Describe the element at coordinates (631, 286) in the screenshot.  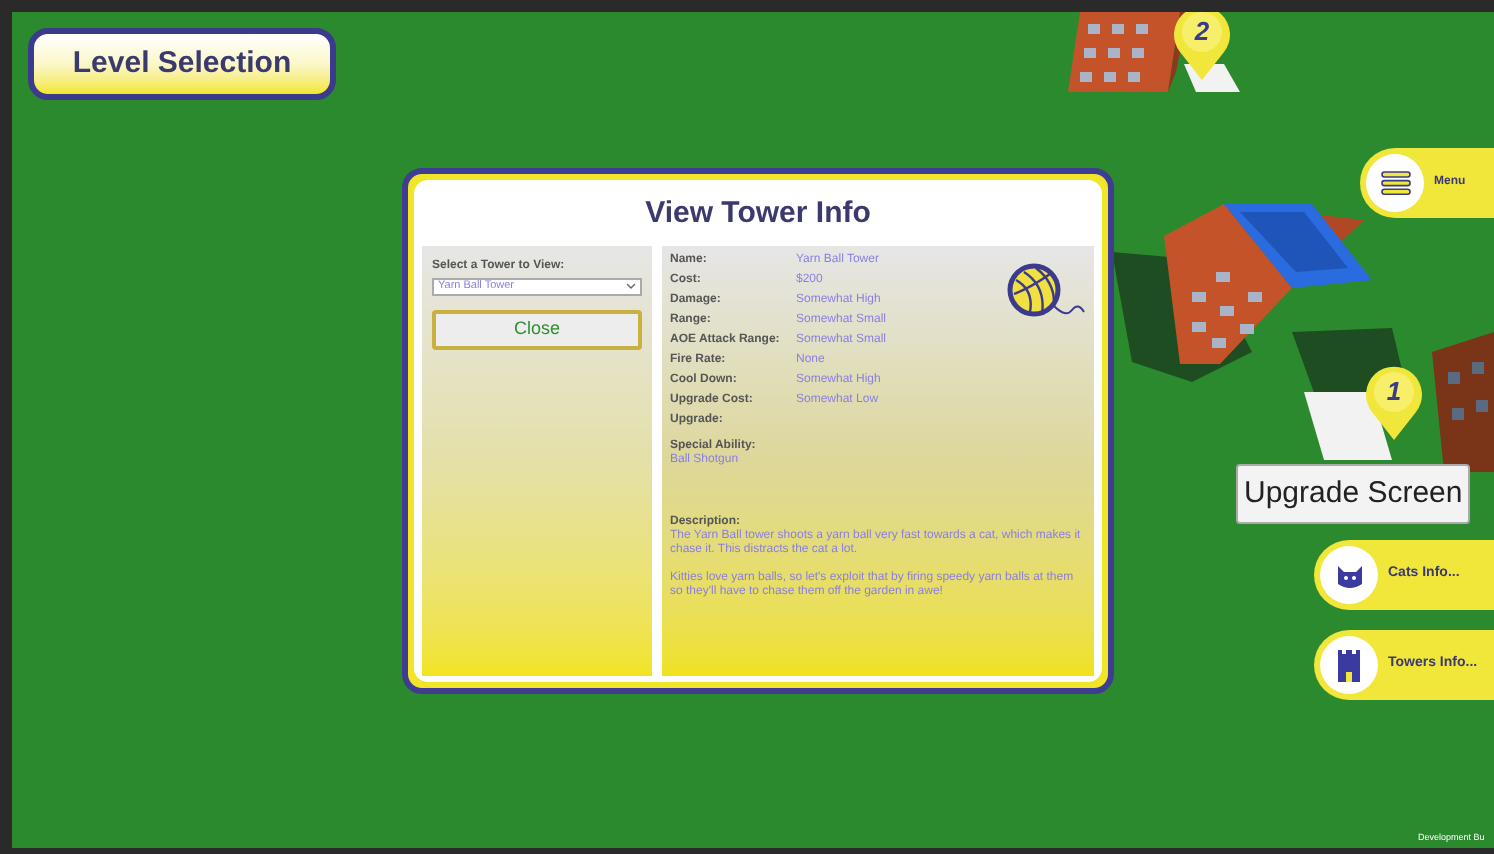
I see `chevron-down-icon` at that location.